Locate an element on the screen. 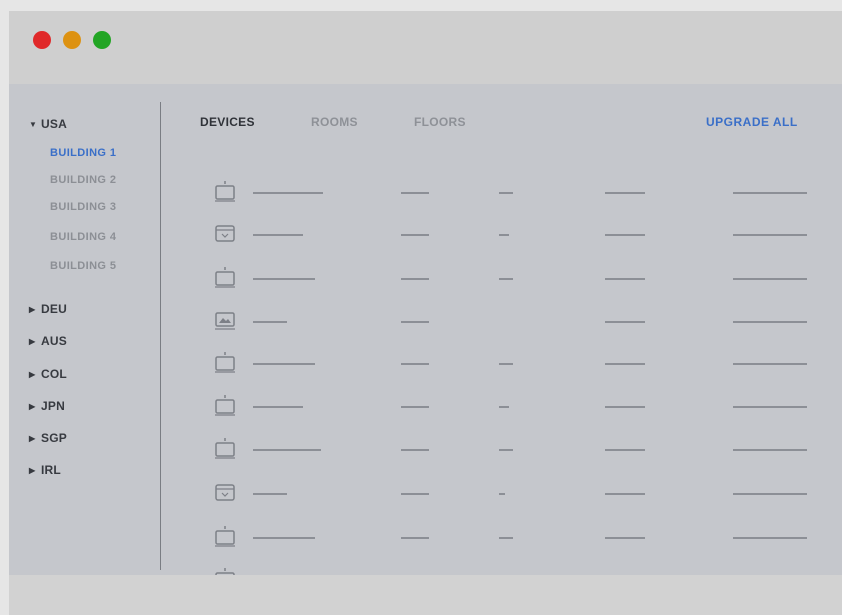 This screenshot has width=842, height=615. sidebar-building-2: BUILDING 2 is located at coordinates (83, 180).